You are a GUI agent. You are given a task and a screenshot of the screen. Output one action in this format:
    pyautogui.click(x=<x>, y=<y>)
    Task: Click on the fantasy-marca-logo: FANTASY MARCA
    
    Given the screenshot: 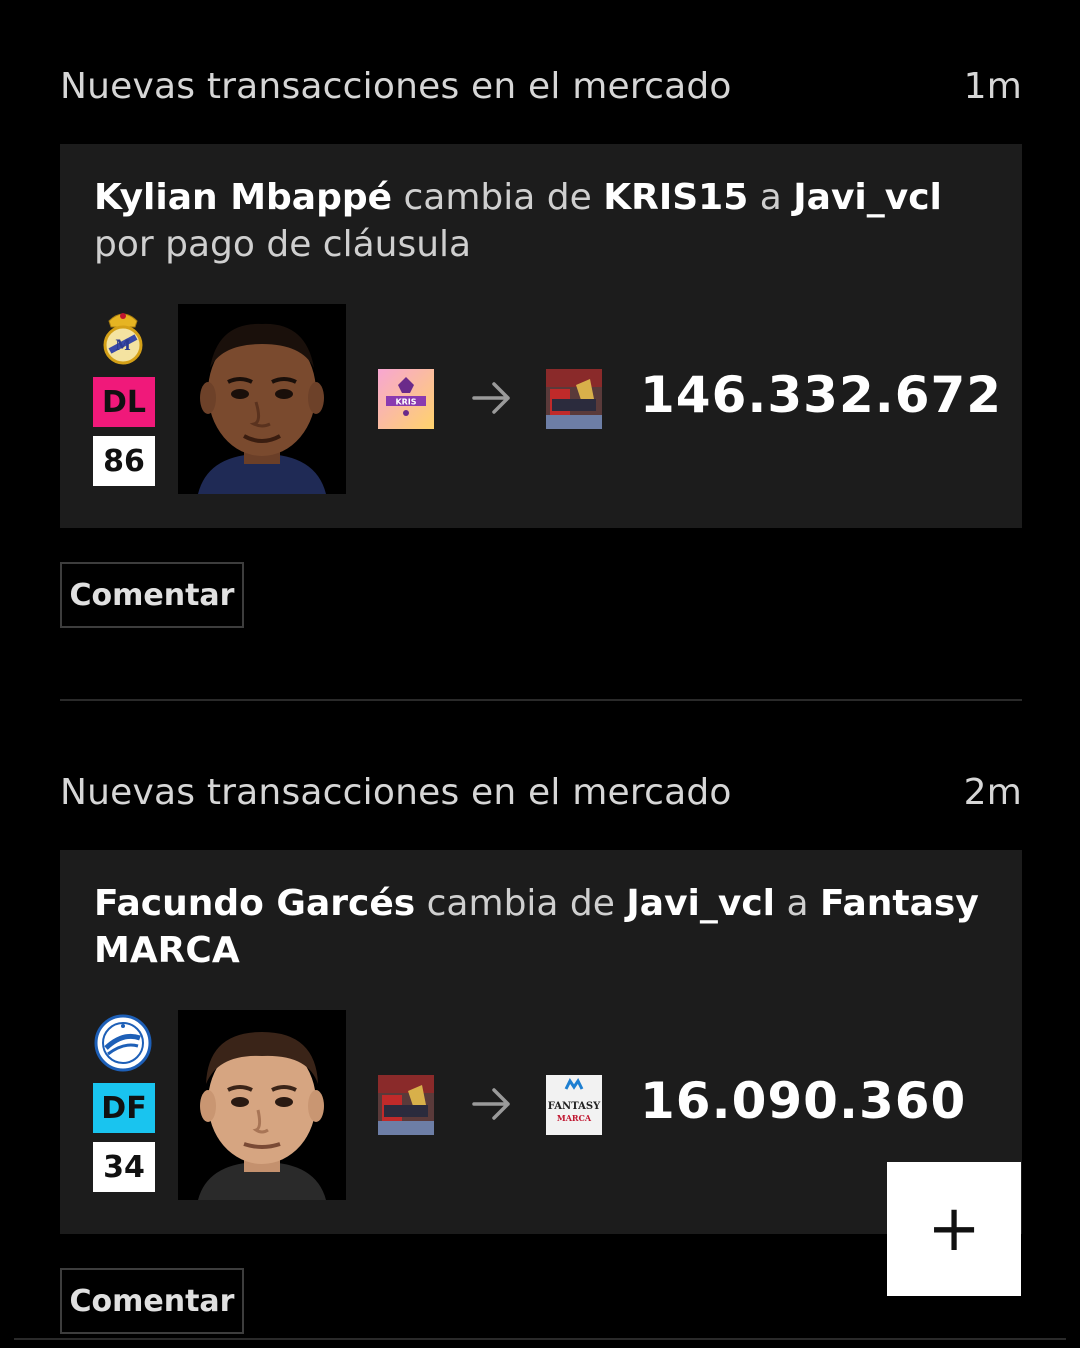 What is the action you would take?
    pyautogui.click(x=574, y=1105)
    